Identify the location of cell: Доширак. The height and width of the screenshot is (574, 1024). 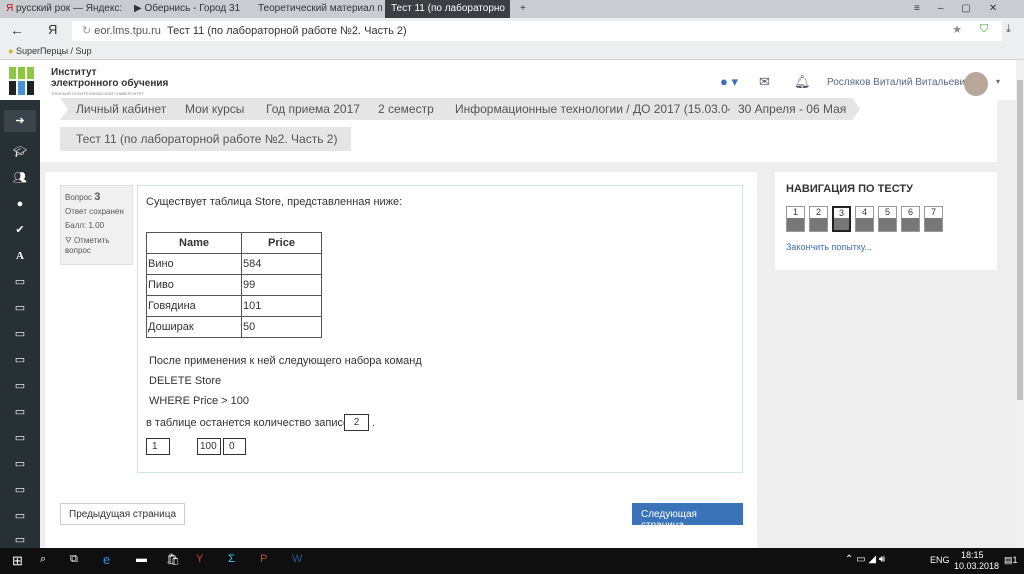
(194, 327).